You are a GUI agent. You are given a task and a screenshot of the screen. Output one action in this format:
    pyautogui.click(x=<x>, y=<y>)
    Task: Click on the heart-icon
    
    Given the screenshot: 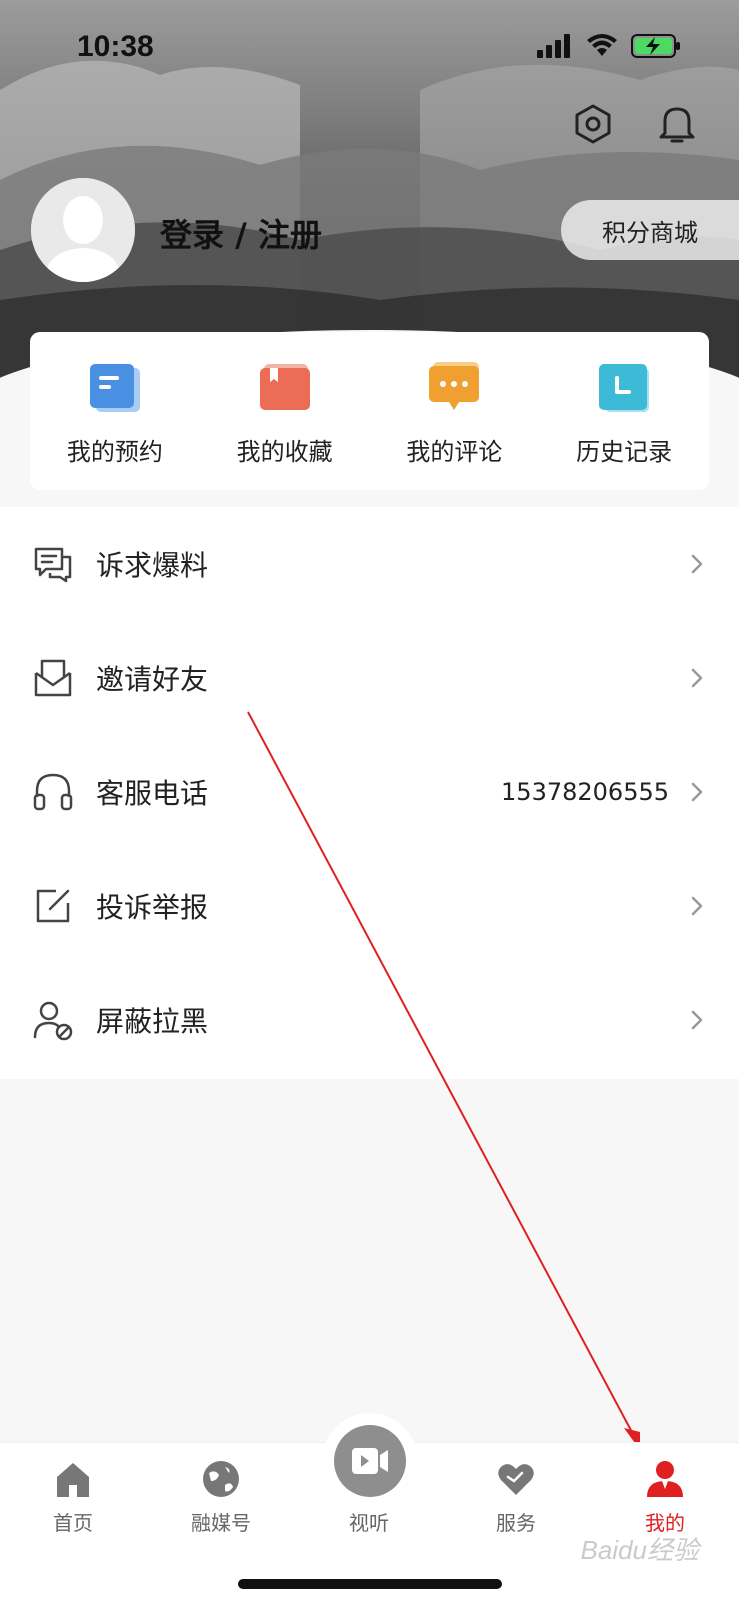 What is the action you would take?
    pyautogui.click(x=516, y=1479)
    